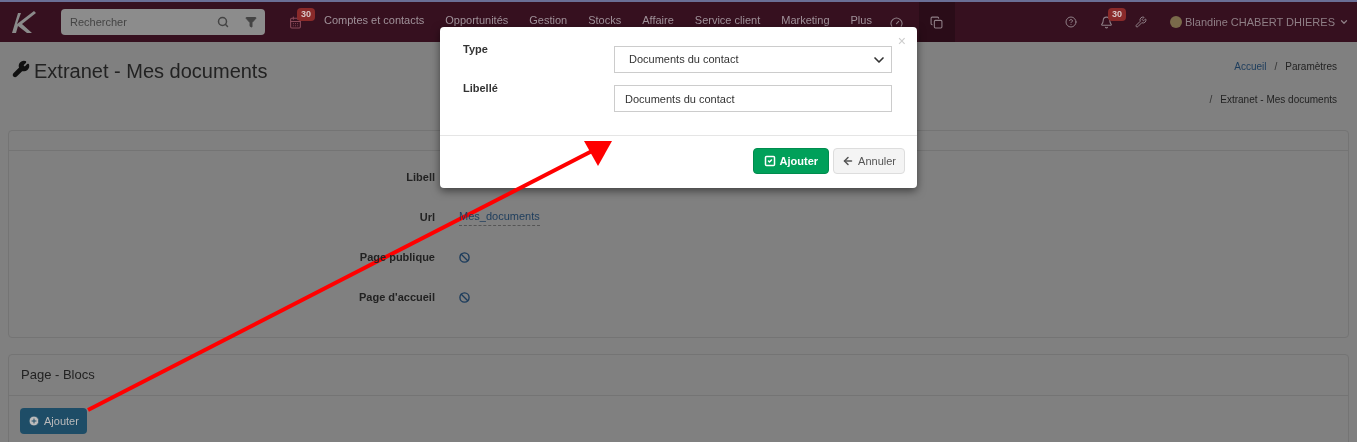 Image resolution: width=1357 pixels, height=442 pixels. Describe the element at coordinates (1176, 22) in the screenshot. I see `avatar` at that location.